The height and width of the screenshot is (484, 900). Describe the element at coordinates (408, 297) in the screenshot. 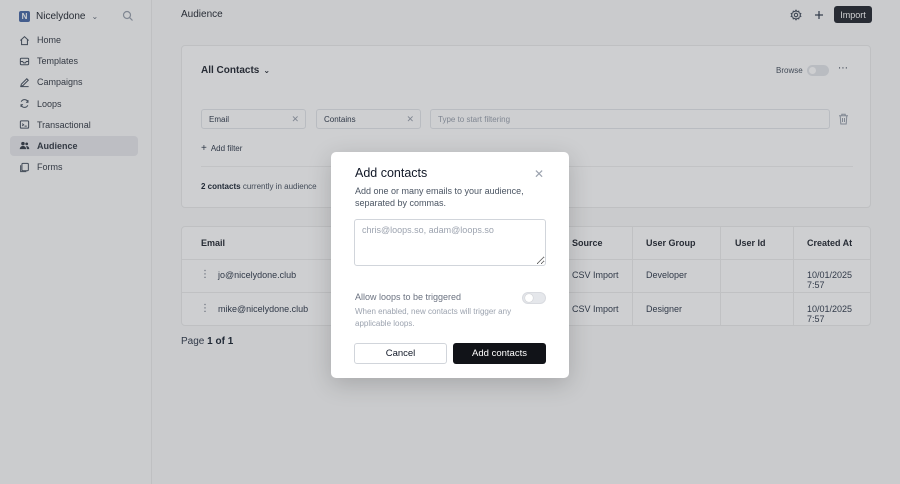

I see `allow-loops-label: Allow loops to be triggered` at that location.